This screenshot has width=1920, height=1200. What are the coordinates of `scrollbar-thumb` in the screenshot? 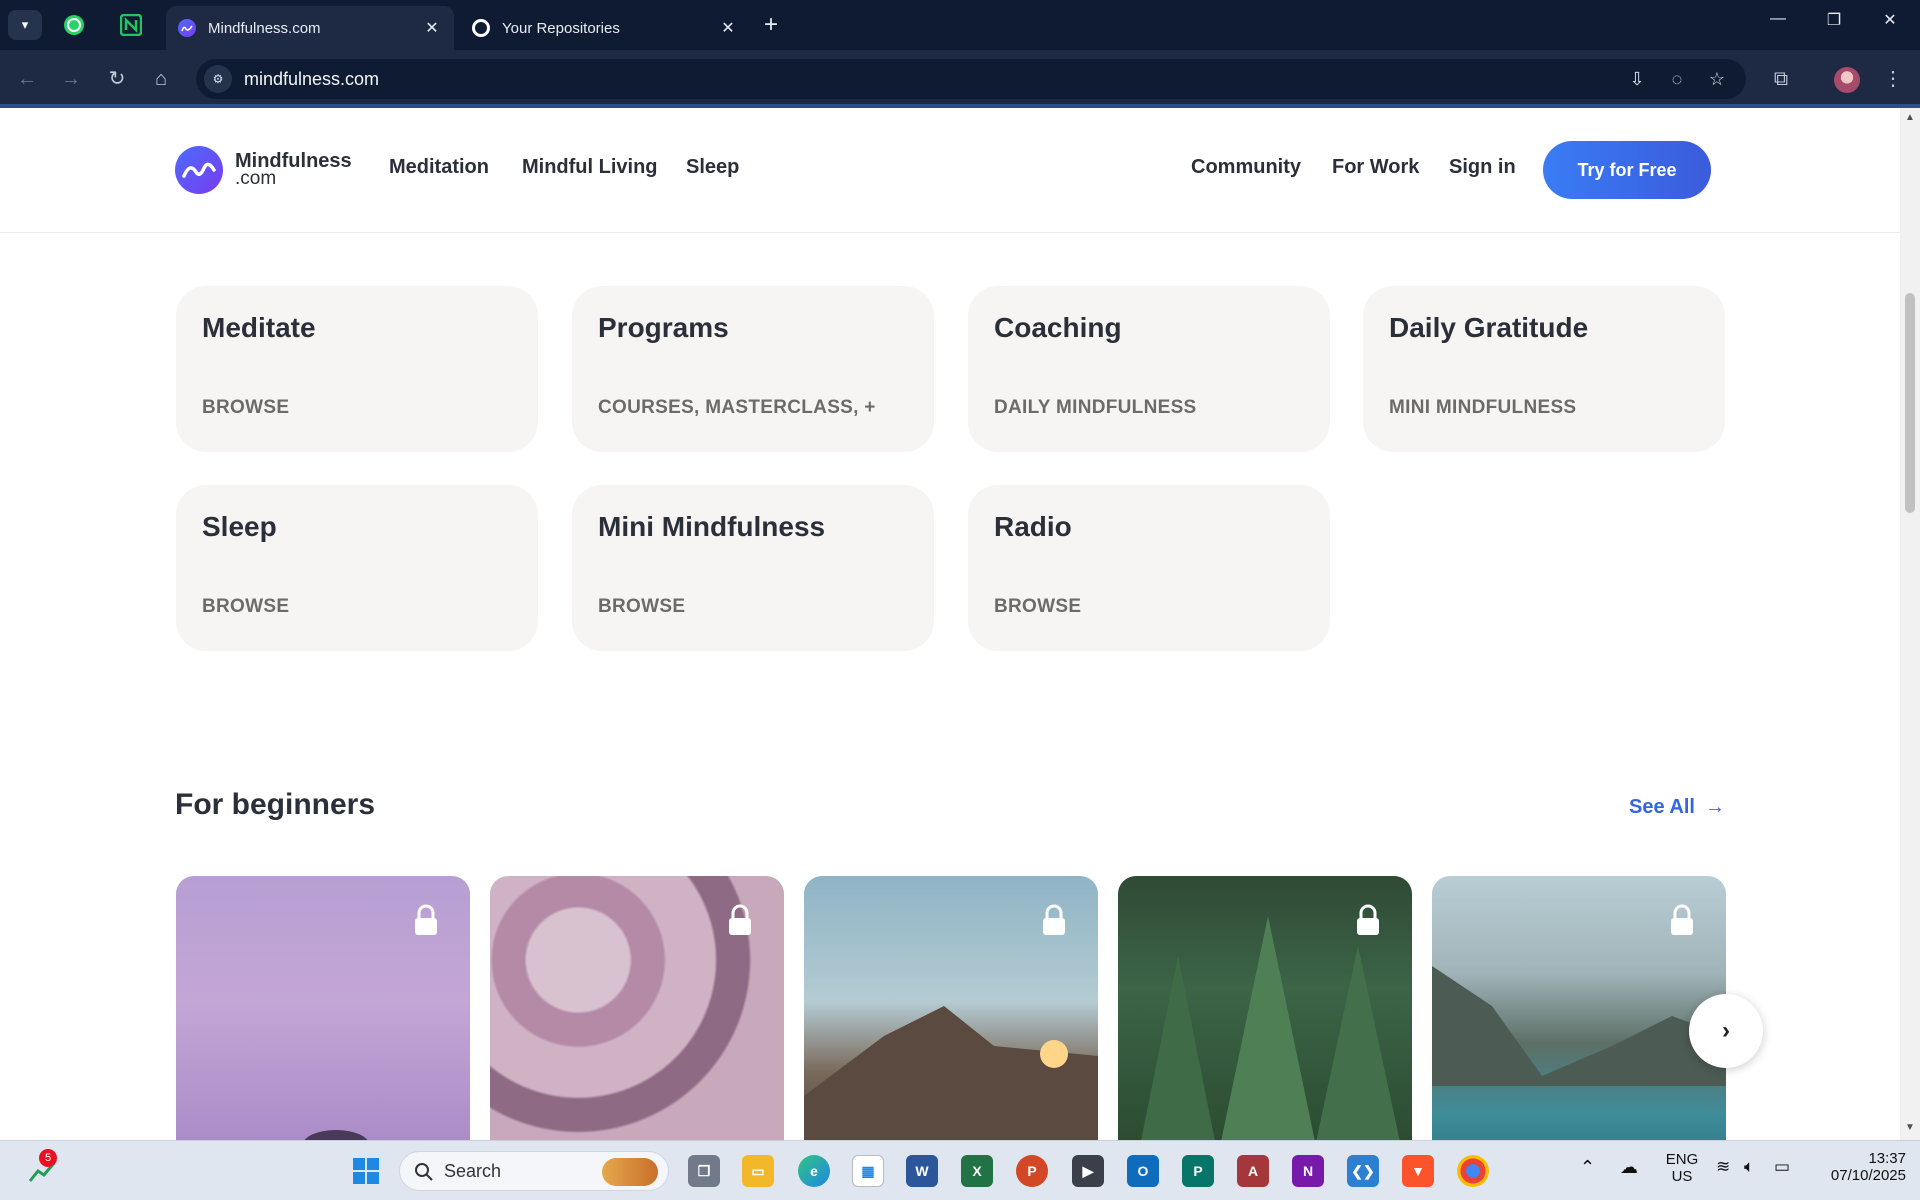 It's located at (1910, 403).